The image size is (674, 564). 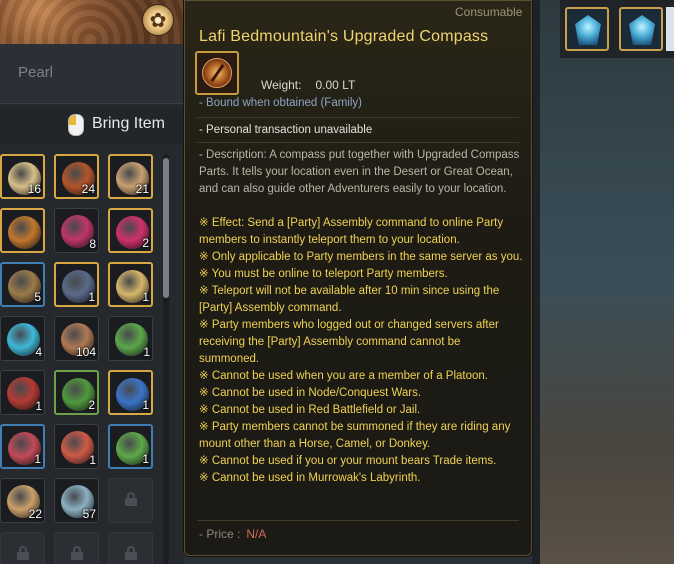 What do you see at coordinates (166, 228) in the screenshot?
I see `scrollbar-thumb` at bounding box center [166, 228].